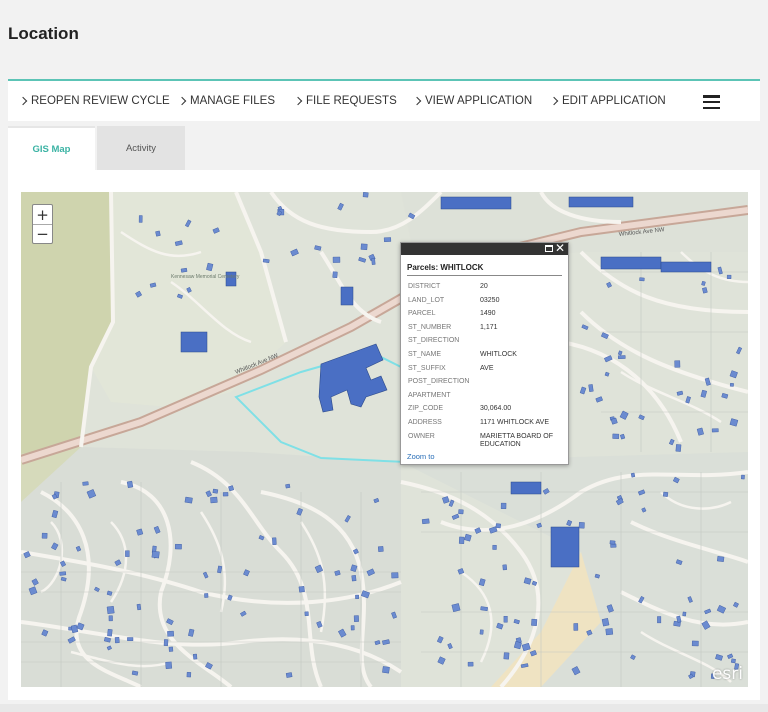  I want to click on attribute-key: APARTMENT, so click(429, 395).